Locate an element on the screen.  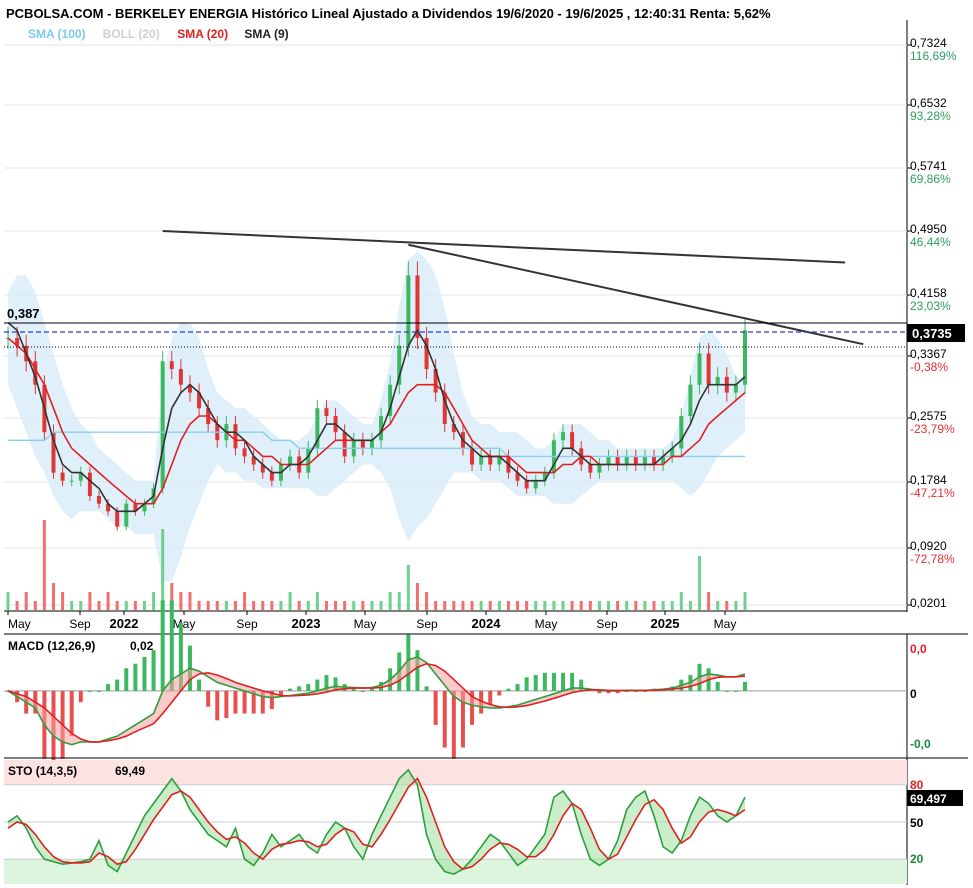
x-tick-label: 2025 is located at coordinates (665, 623).